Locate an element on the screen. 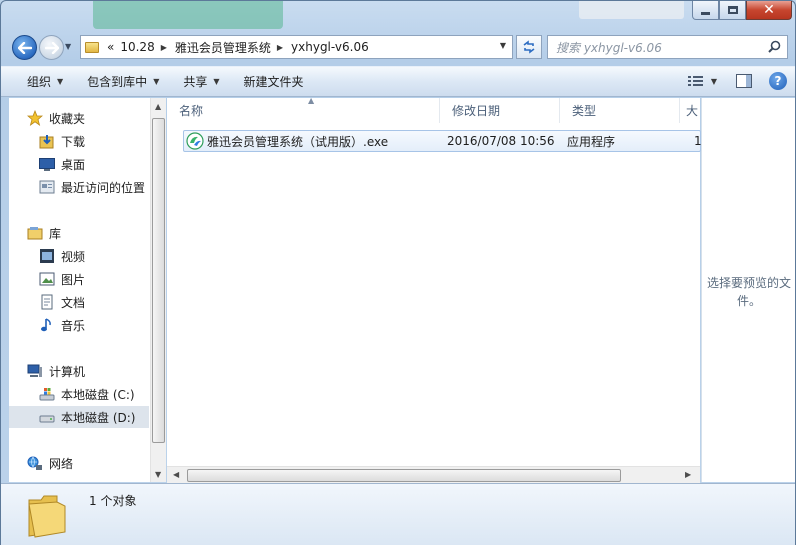  nav-downloads: 下载 is located at coordinates (79, 141).